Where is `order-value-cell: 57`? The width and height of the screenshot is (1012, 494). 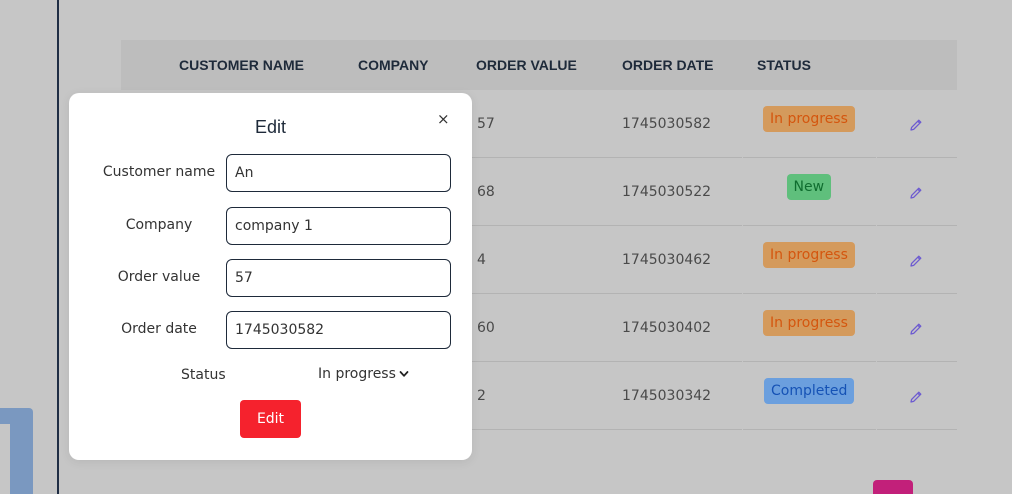 order-value-cell: 57 is located at coordinates (486, 124).